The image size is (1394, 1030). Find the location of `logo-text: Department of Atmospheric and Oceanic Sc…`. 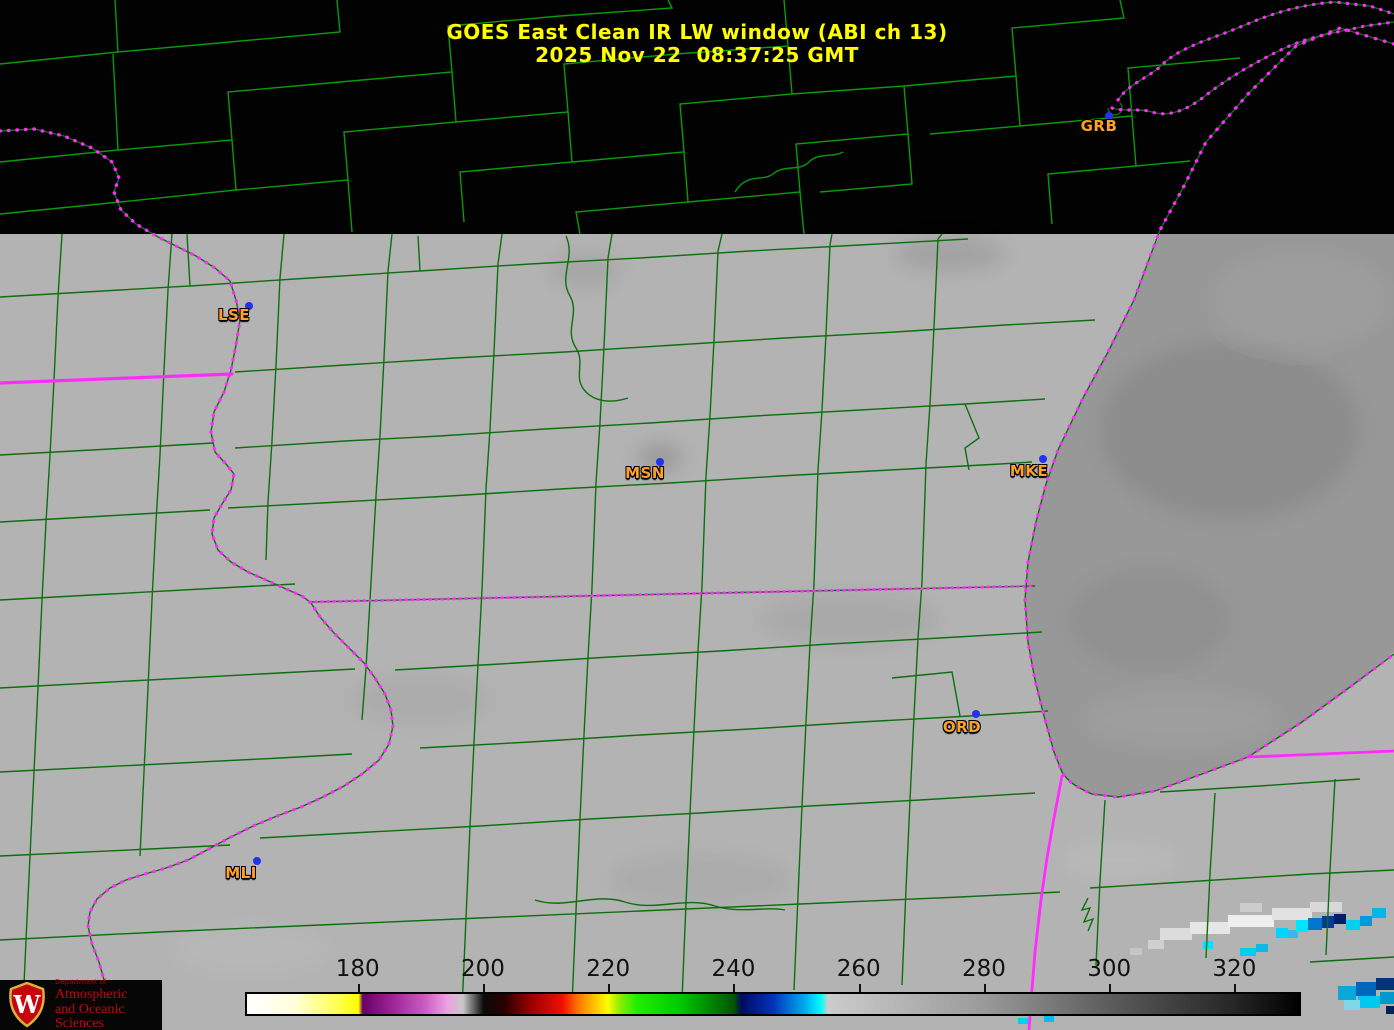

logo-text: Department of Atmospheric and Oceanic Sc… is located at coordinates (108, 1004).